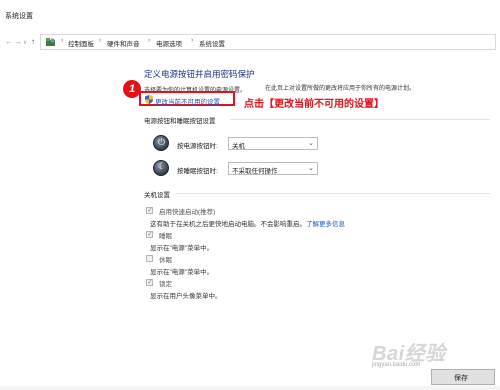 The image size is (500, 390). I want to click on hibernate-checkbox, so click(149, 258).